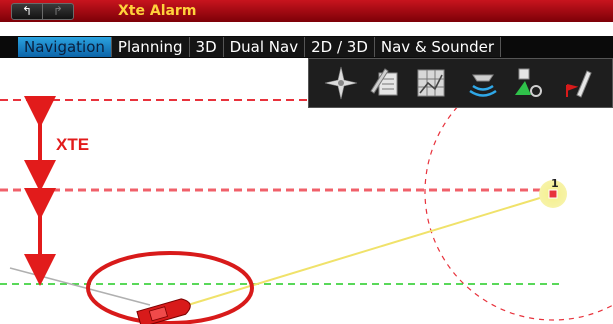 This screenshot has height=324, width=613. What do you see at coordinates (553, 194) in the screenshot?
I see `waypoint-marker` at bounding box center [553, 194].